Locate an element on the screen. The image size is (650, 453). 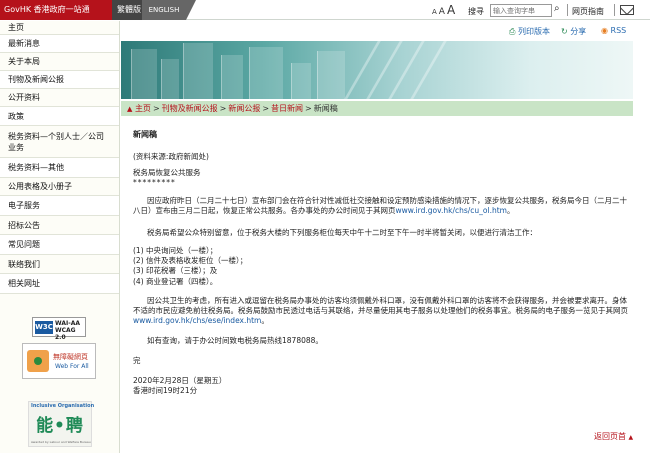
breadcrumb-archive: 昔日新闻 is located at coordinates (287, 108).